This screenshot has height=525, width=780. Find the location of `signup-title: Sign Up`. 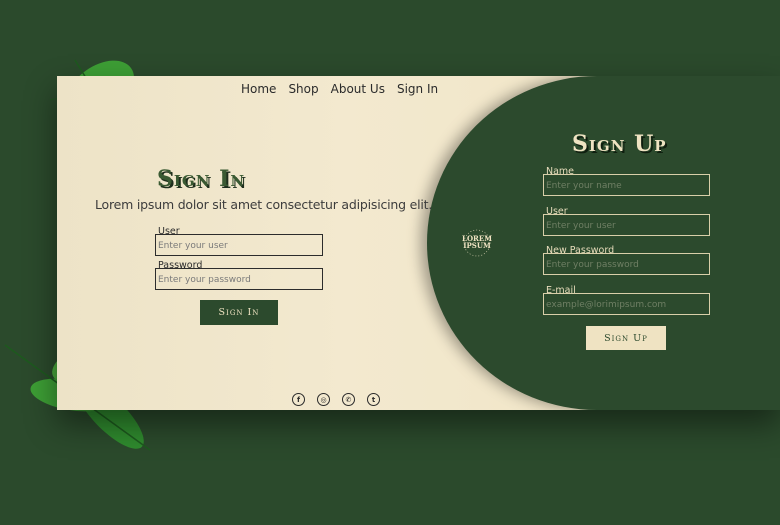

signup-title: Sign Up is located at coordinates (619, 144).